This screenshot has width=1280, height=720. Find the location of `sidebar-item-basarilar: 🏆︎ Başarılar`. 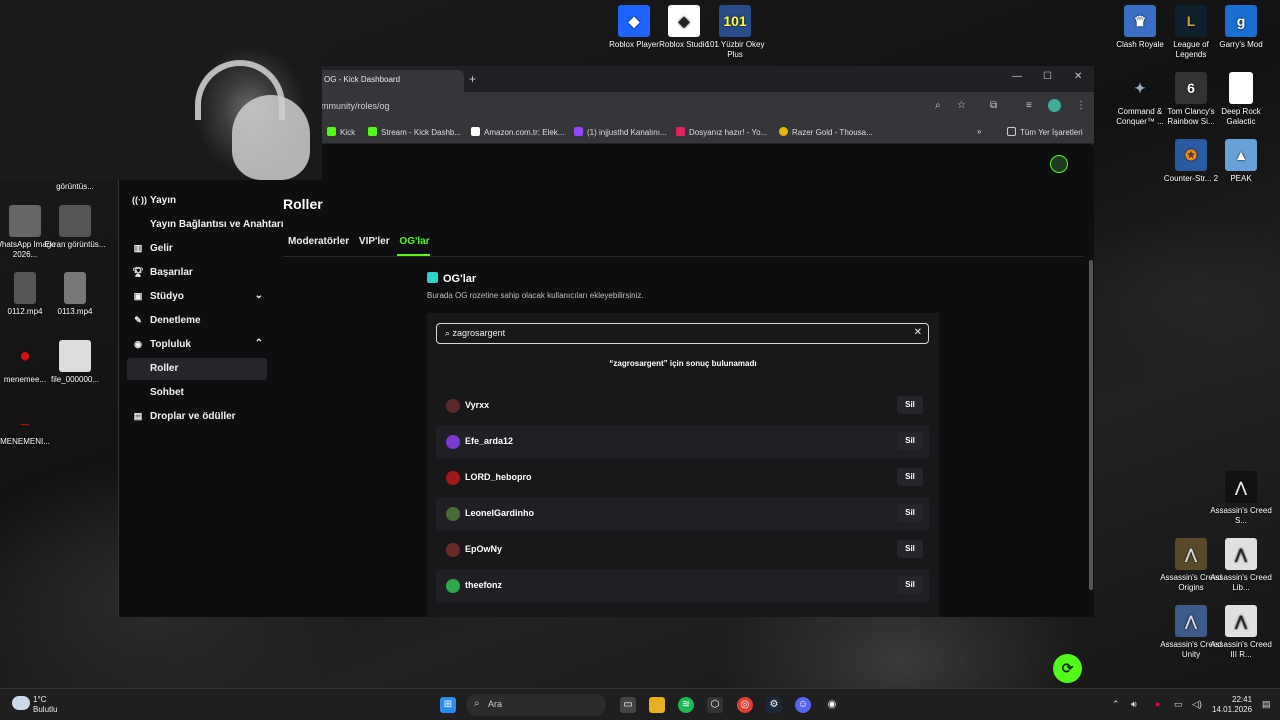

sidebar-item-basarilar: 🏆︎ Başarılar is located at coordinates (197, 273).